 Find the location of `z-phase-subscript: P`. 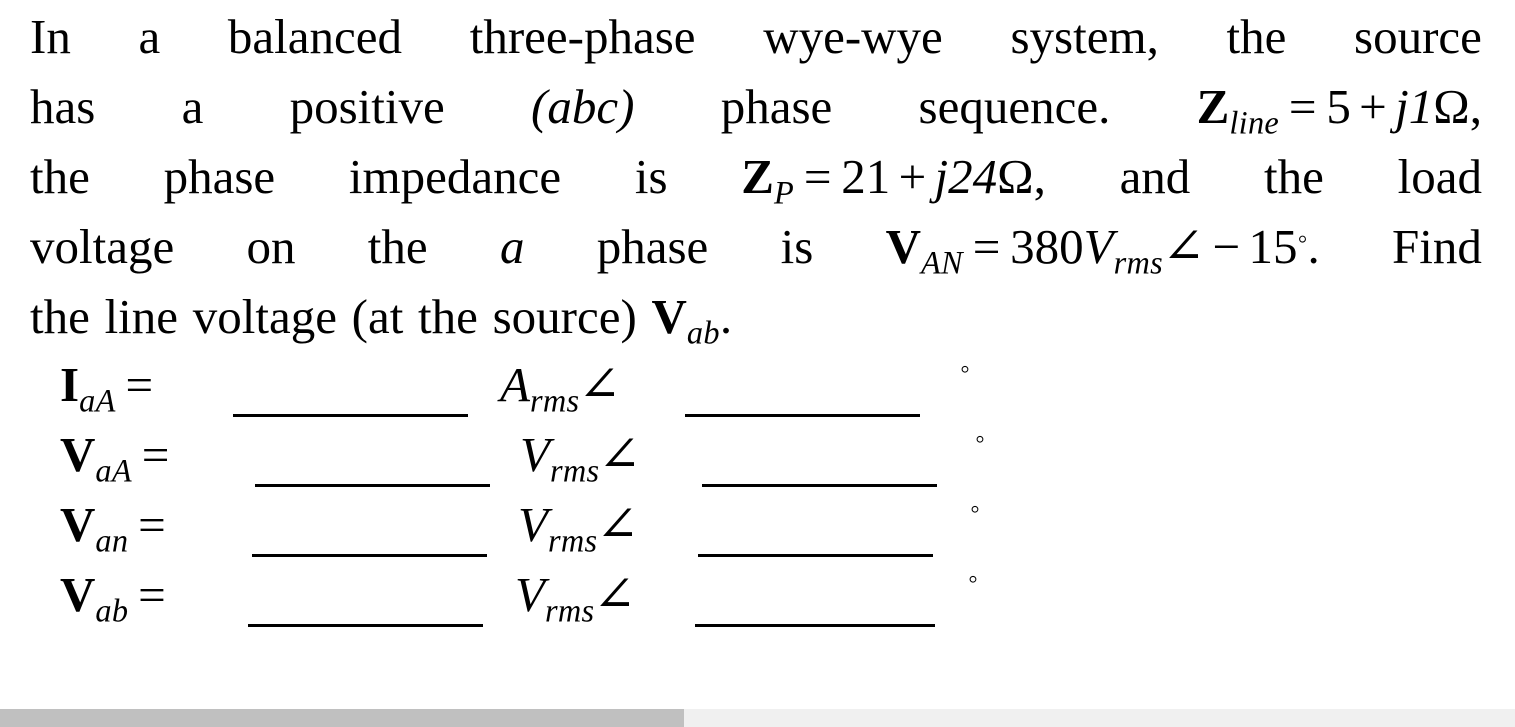

z-phase-subscript: P is located at coordinates (784, 192).